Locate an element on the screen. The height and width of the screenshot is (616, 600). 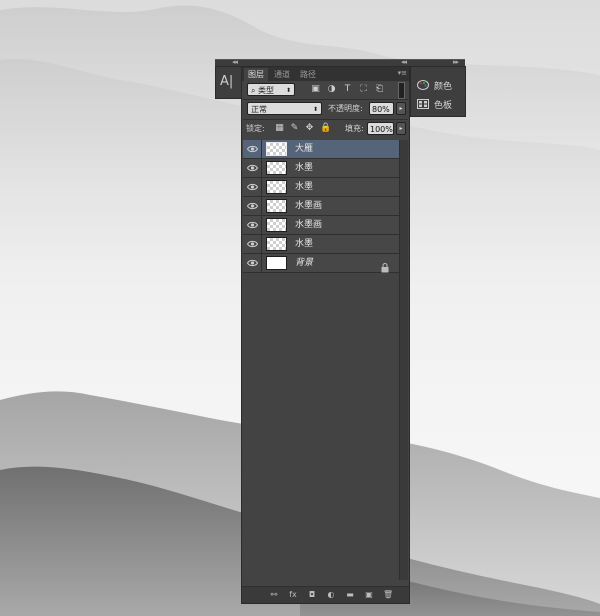
layer-row: 背景 is located at coordinates (321, 263).